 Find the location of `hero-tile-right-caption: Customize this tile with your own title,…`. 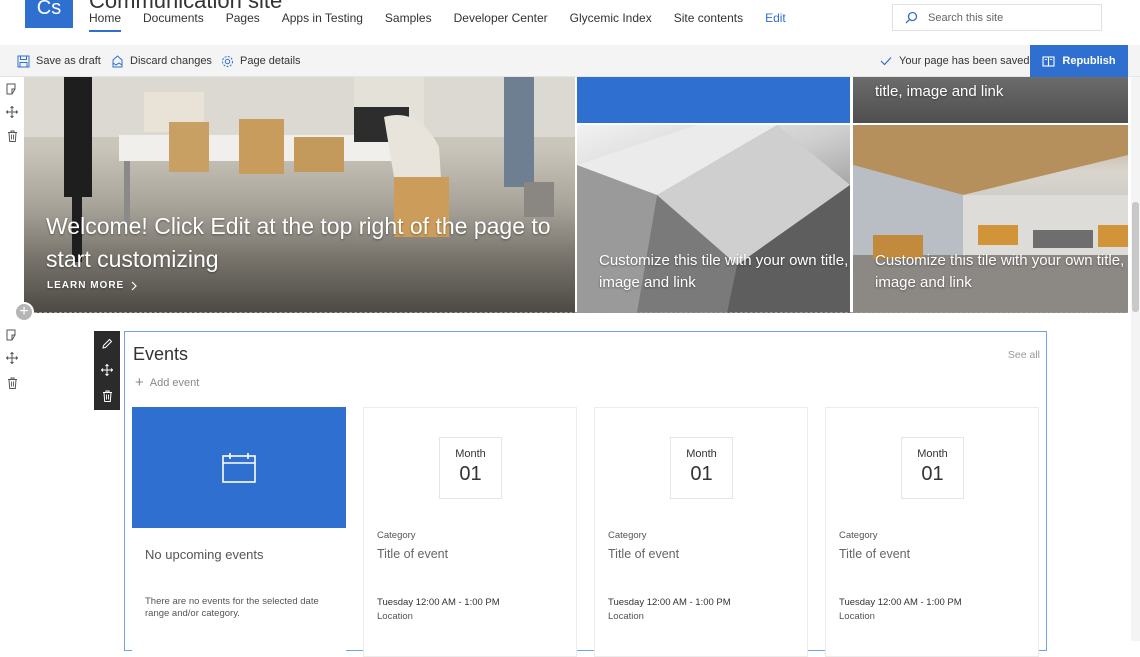

hero-tile-right-caption: Customize this tile with your own title,… is located at coordinates (1000, 271).